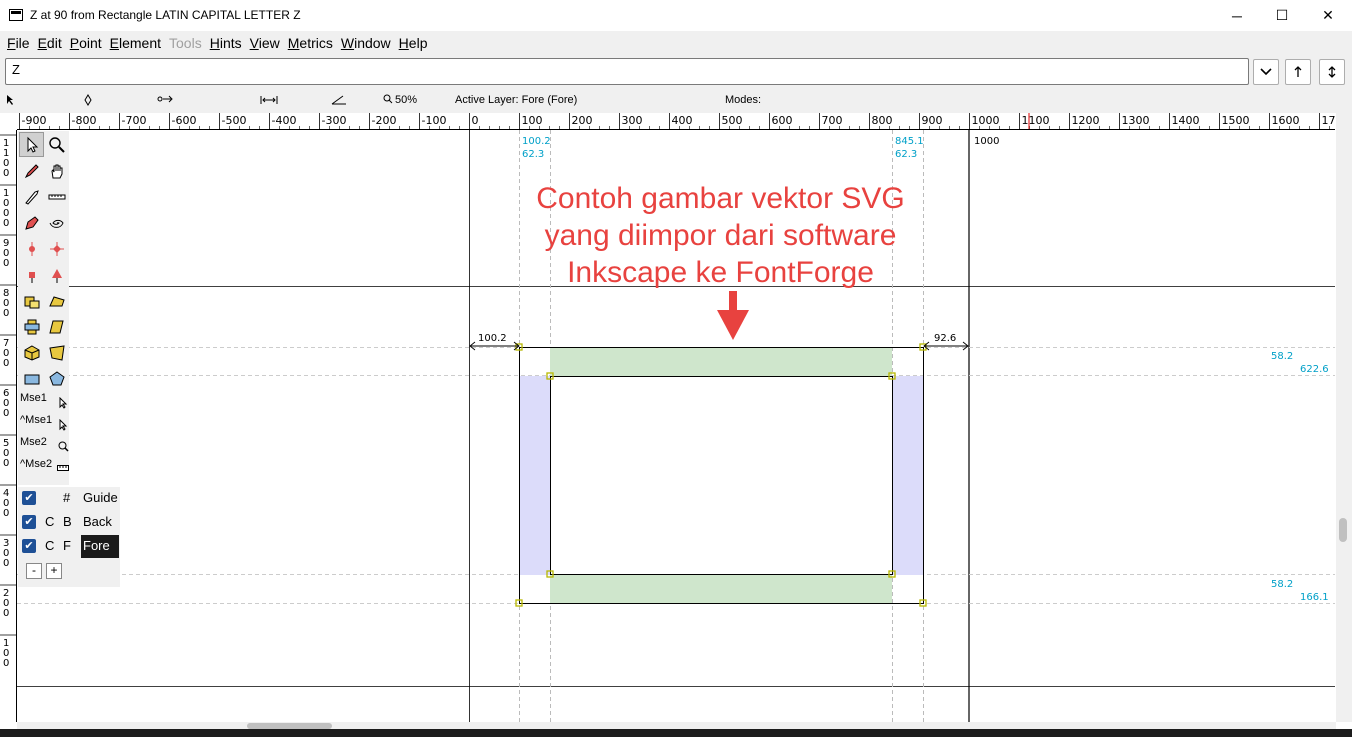 This screenshot has height=737, width=1352. I want to click on mouse1-label: Mse1, so click(33, 398).